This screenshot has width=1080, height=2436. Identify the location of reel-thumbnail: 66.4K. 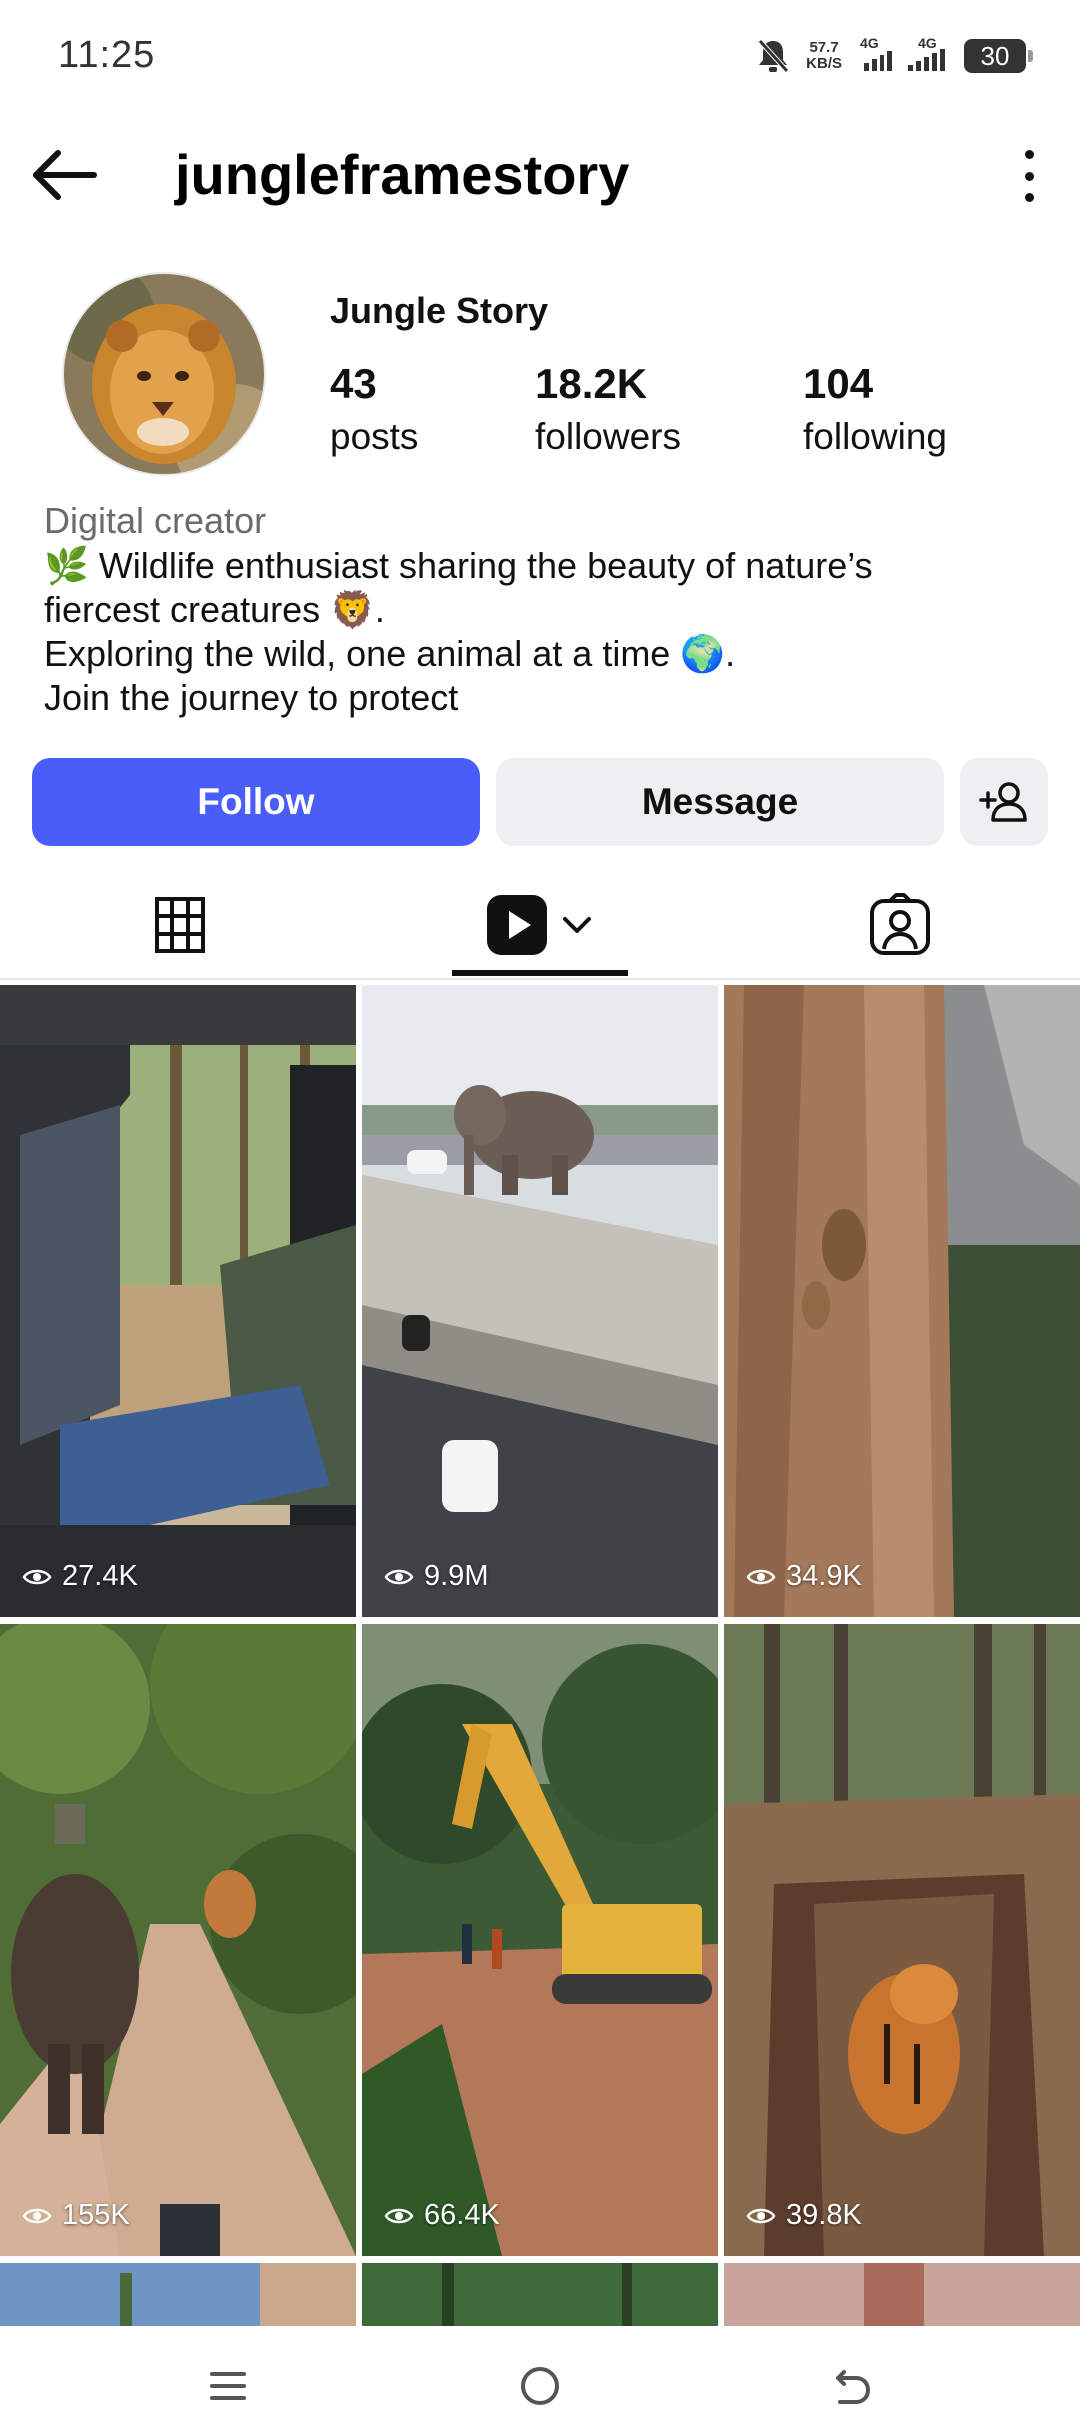
(540, 1940).